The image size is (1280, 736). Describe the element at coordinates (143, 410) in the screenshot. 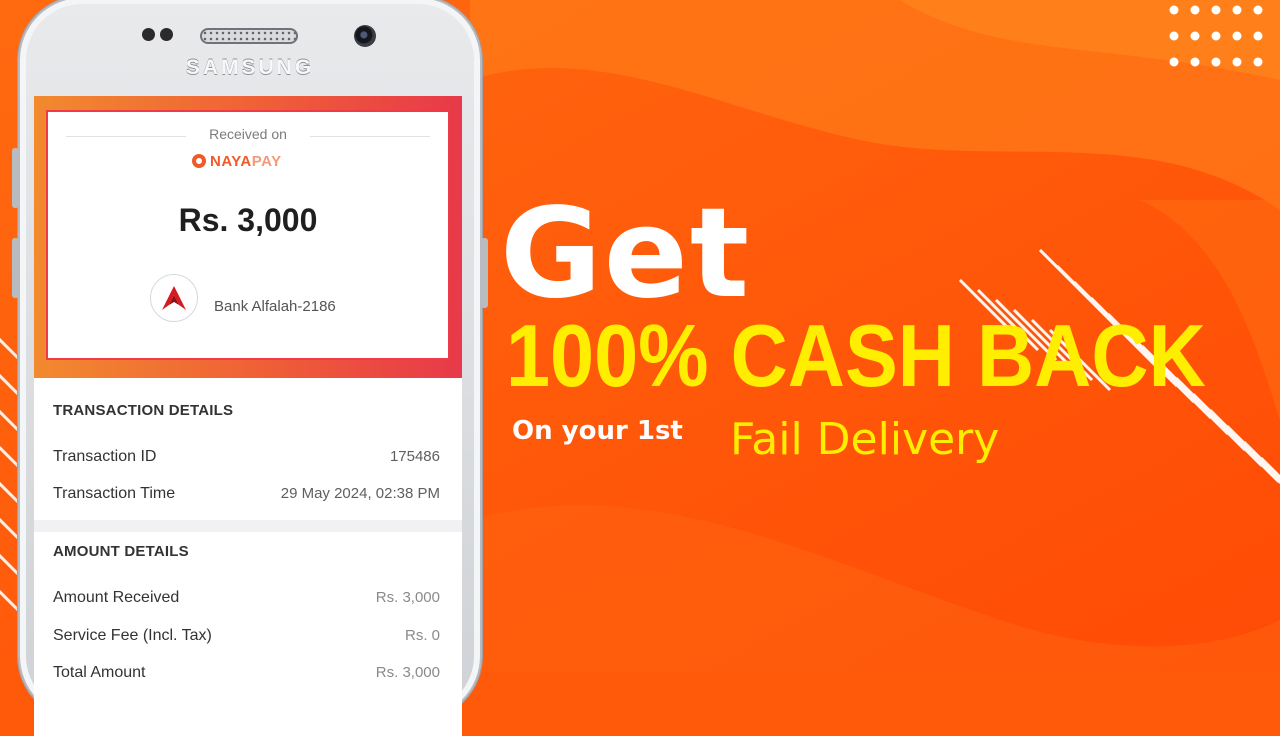

I see `transaction-details-title: TRANSACTION DETAILS` at that location.